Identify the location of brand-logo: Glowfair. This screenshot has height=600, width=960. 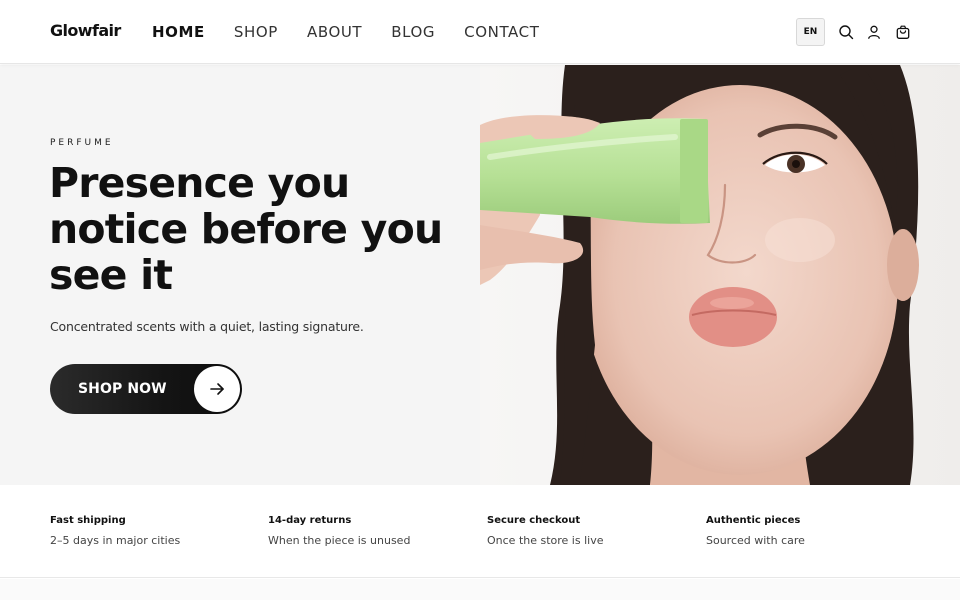
(85, 30).